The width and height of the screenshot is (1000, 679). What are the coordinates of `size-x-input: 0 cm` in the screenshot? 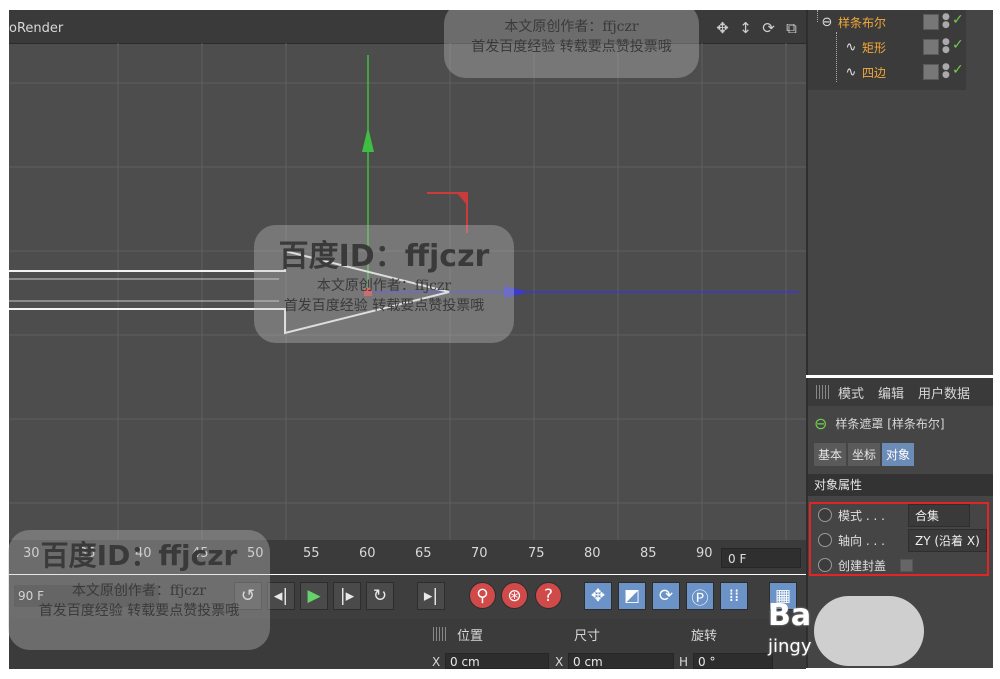 It's located at (621, 661).